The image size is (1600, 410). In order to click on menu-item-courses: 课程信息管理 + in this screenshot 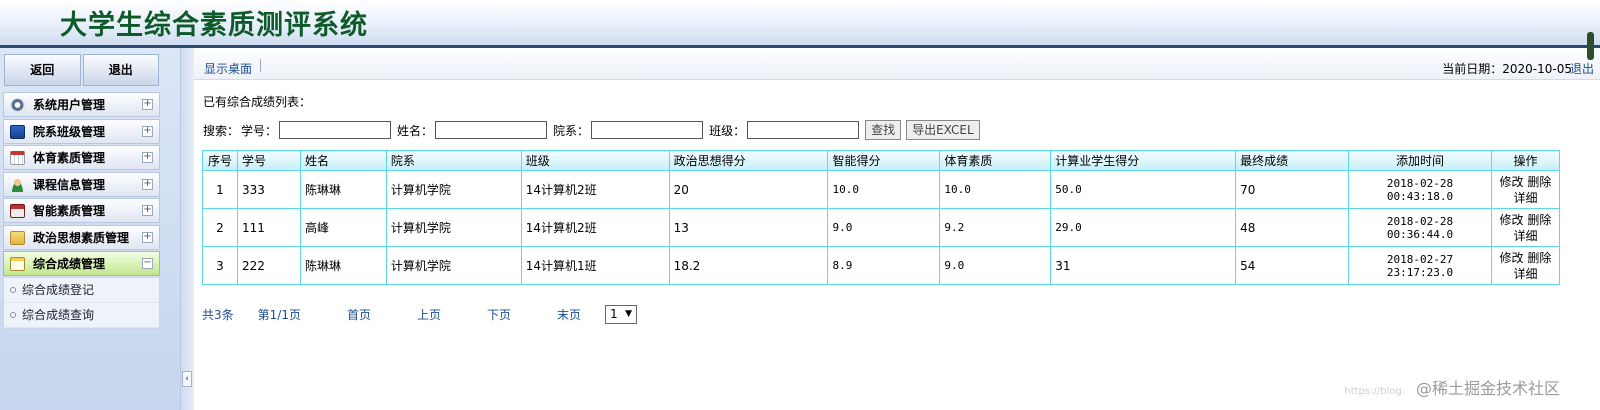, I will do `click(81, 184)`.